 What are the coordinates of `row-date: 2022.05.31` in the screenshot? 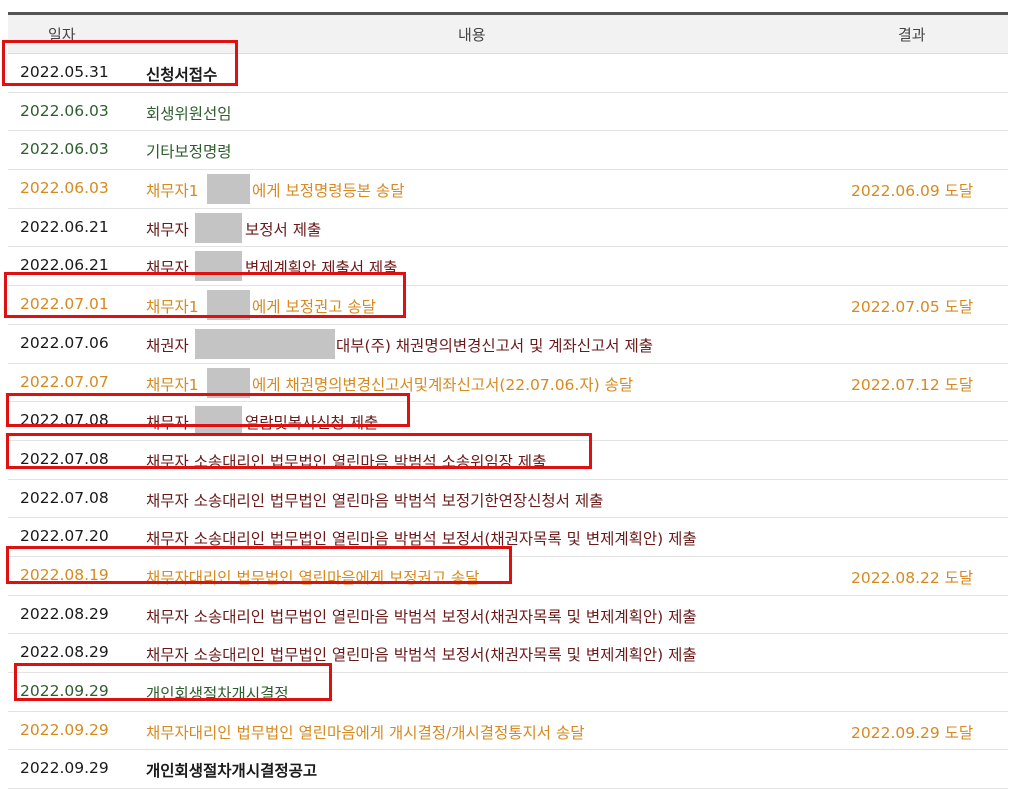 It's located at (64, 72).